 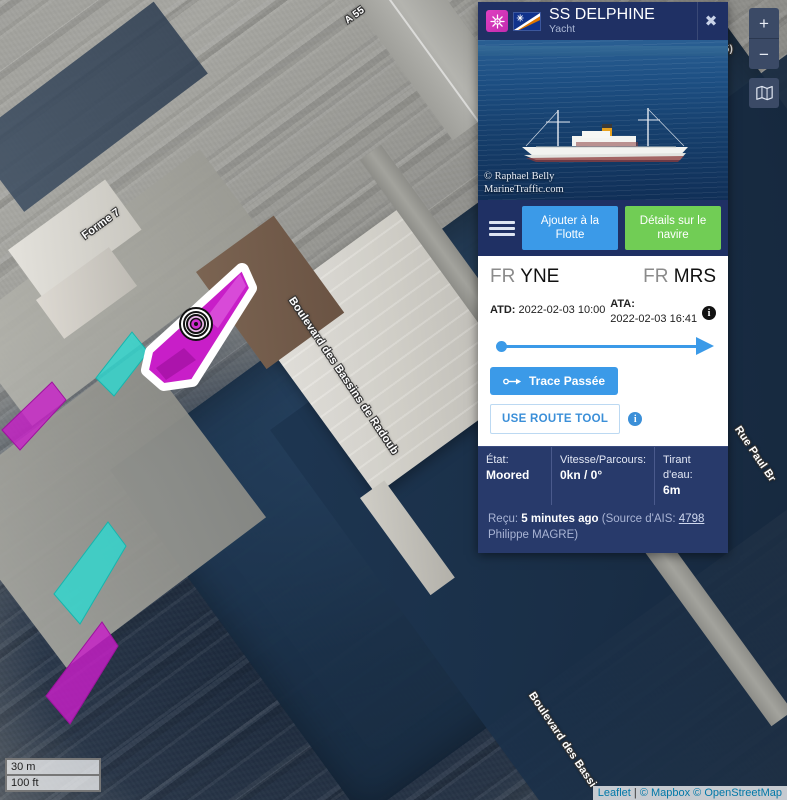 I want to click on photo-credit-site: MarineTraffic.com, so click(x=524, y=189).